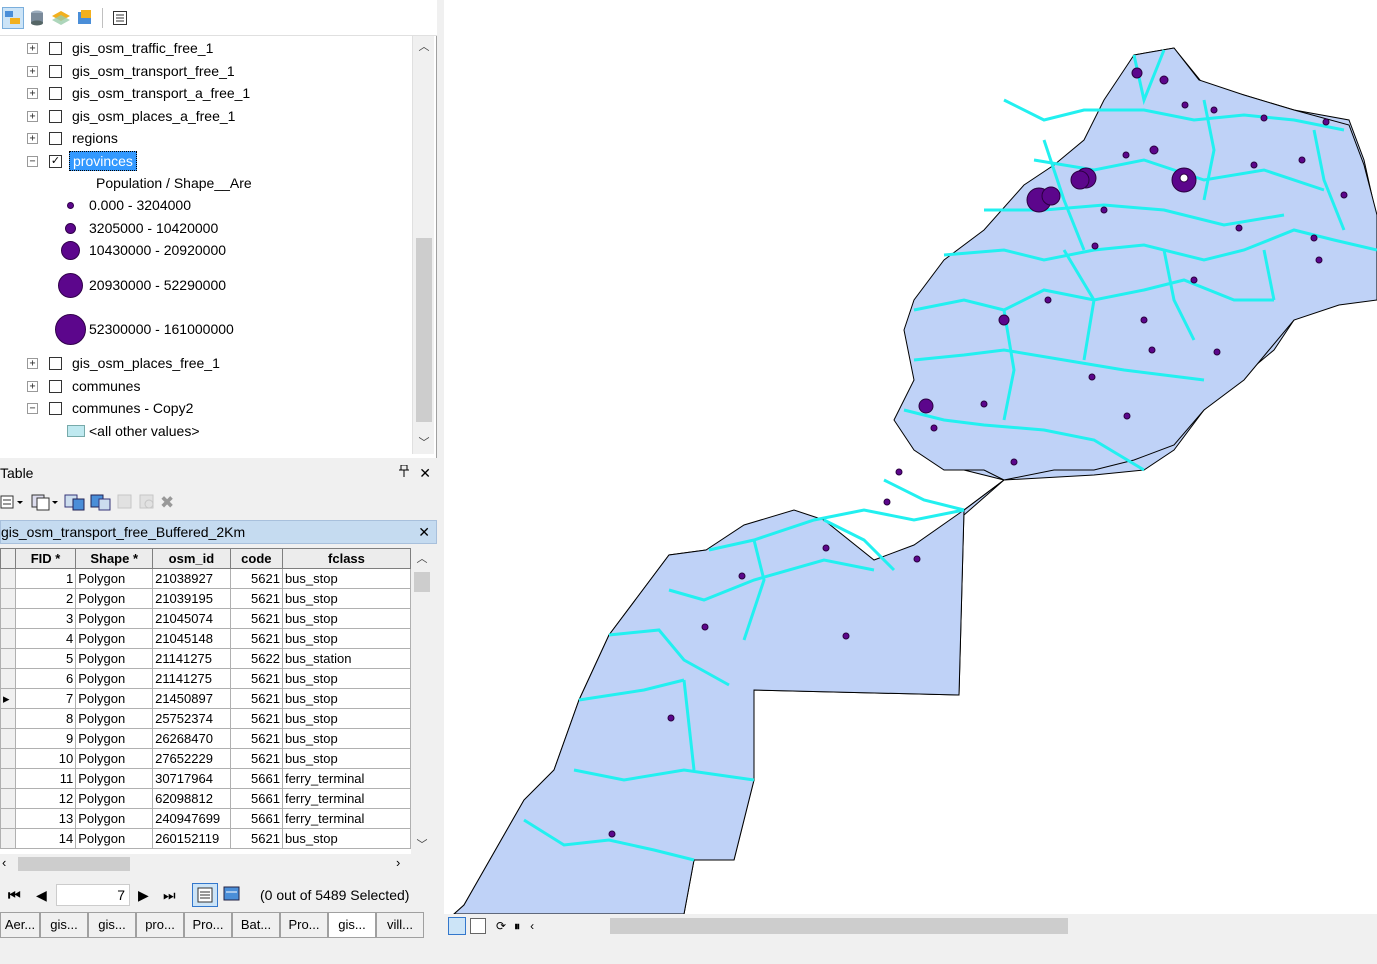 The height and width of the screenshot is (964, 1377). What do you see at coordinates (422, 582) in the screenshot?
I see `scroll-thumb` at bounding box center [422, 582].